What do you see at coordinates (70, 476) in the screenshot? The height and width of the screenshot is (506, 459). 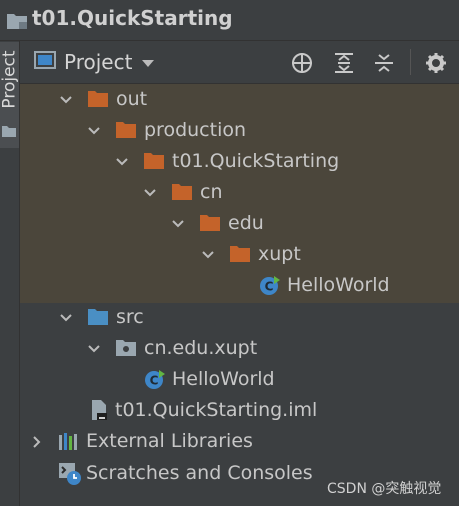 I see `scratches-icon` at bounding box center [70, 476].